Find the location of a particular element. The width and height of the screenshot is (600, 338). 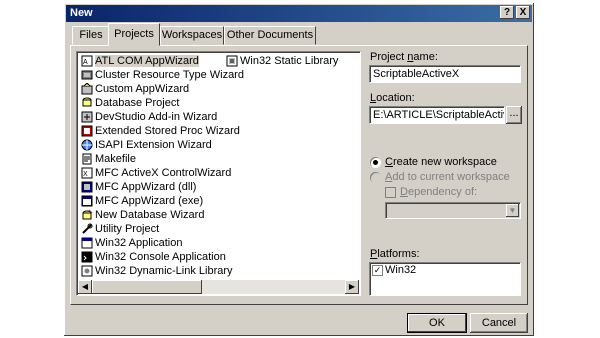

tab-workspaces: Workspaces is located at coordinates (192, 35).